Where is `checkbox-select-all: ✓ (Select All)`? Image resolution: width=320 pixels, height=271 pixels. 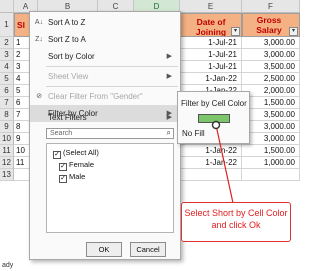 checkbox-select-all: ✓ (Select All) is located at coordinates (76, 153).